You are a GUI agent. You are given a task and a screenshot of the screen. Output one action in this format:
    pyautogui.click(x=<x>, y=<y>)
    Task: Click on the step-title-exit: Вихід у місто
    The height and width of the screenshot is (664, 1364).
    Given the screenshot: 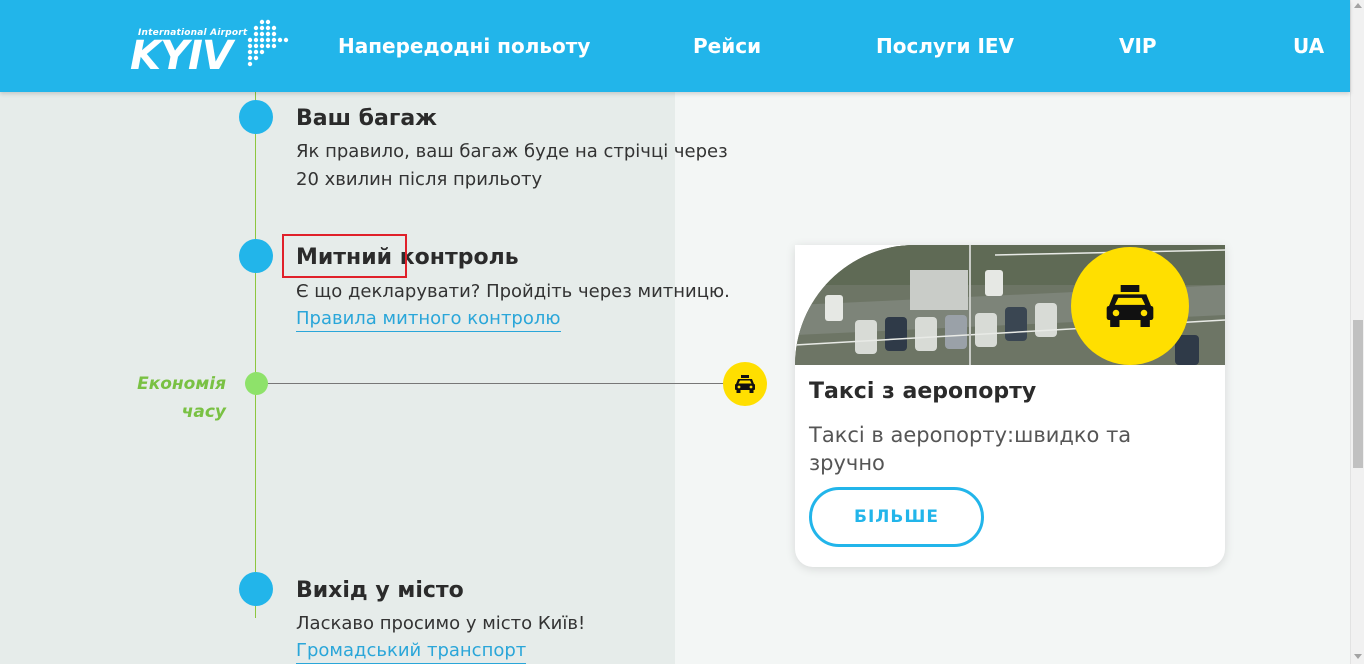 What is the action you would take?
    pyautogui.click(x=380, y=590)
    